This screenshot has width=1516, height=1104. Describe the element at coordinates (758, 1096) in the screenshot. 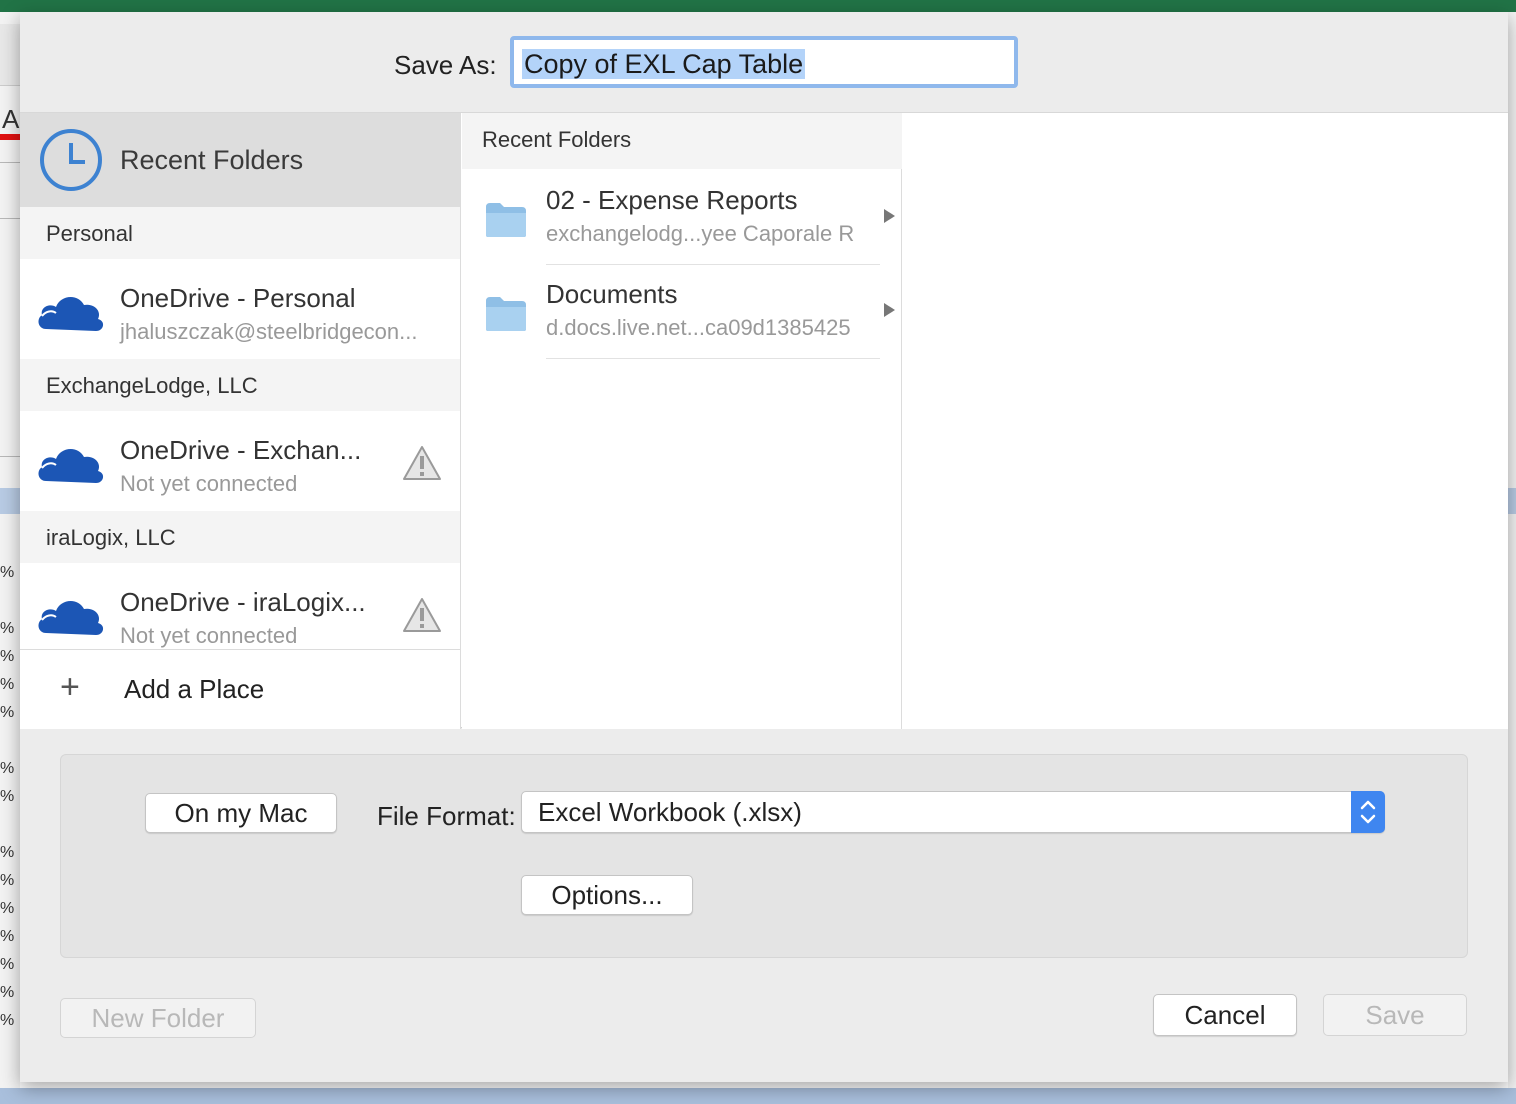

I see `excel-bottom-bar` at that location.